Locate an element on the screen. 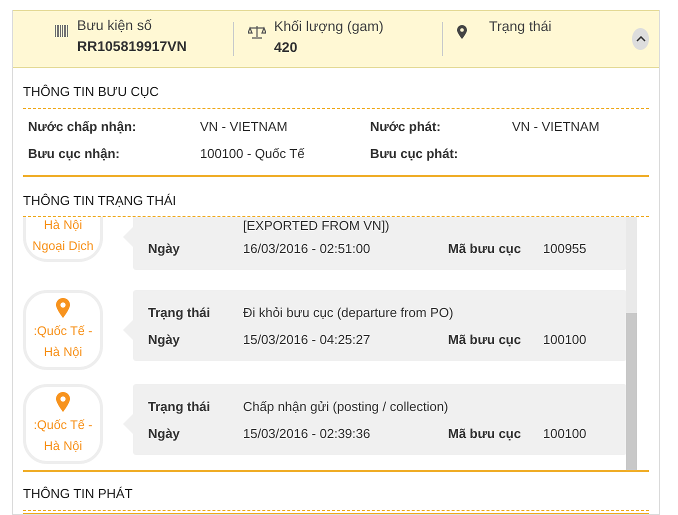  chevron-up-icon is located at coordinates (641, 39).